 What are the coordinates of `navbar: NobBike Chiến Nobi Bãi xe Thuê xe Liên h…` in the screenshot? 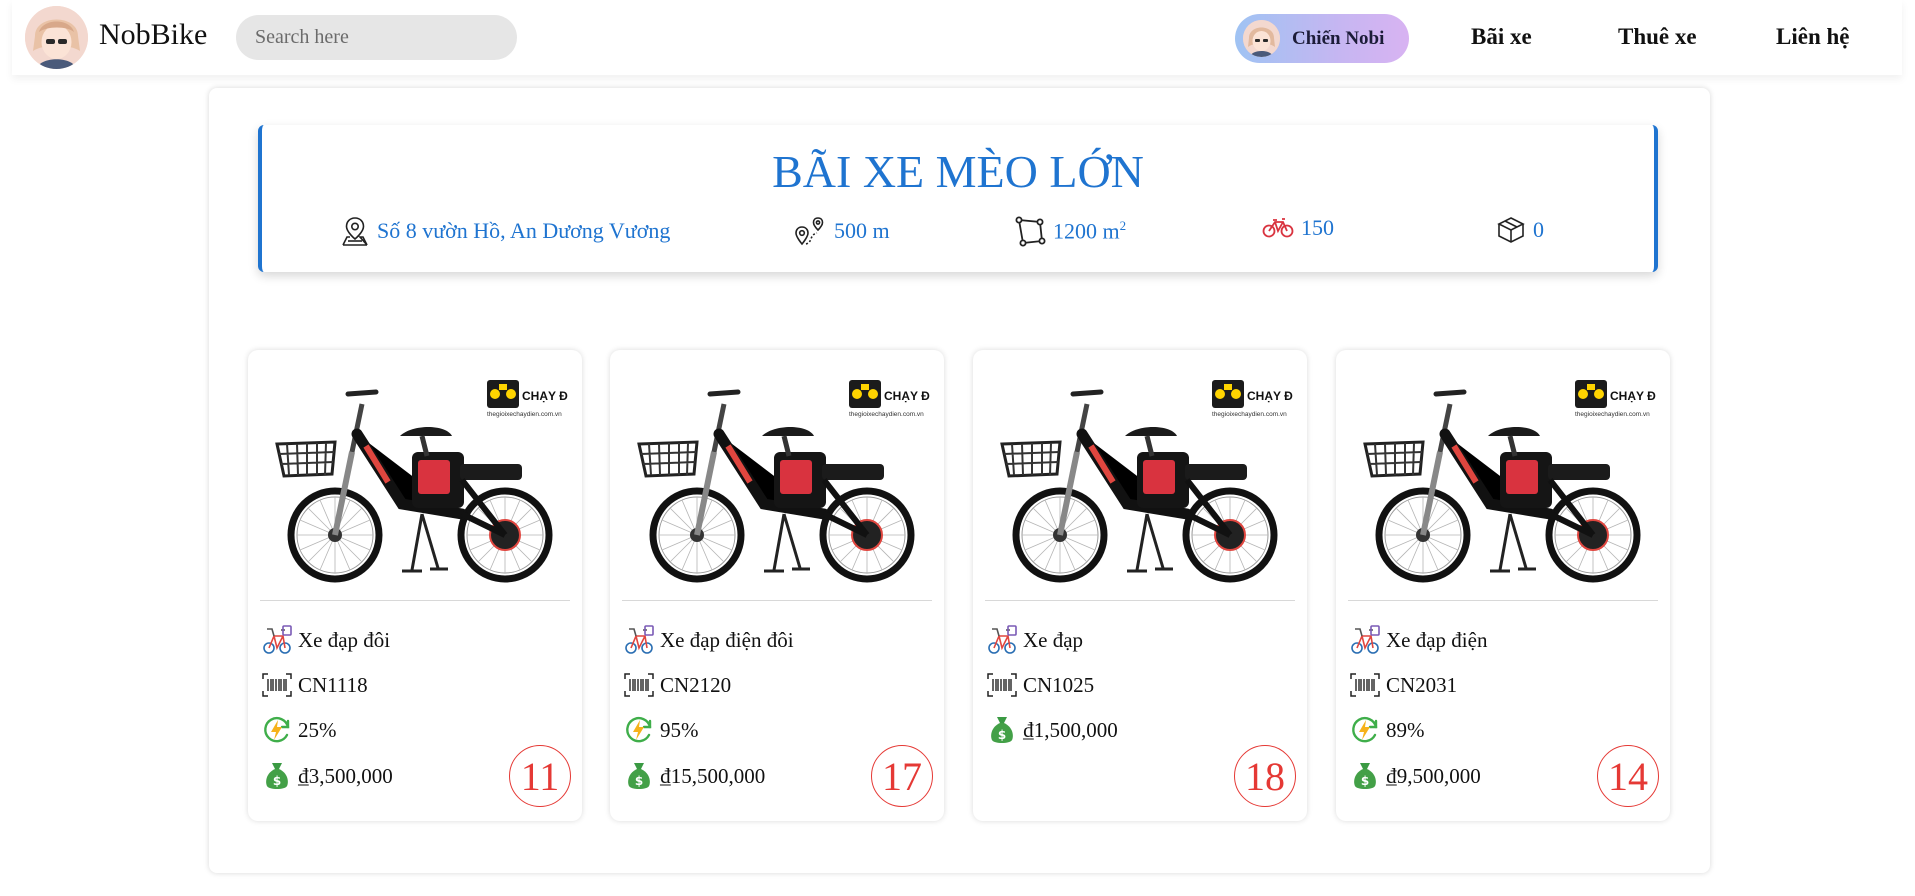 It's located at (957, 37).